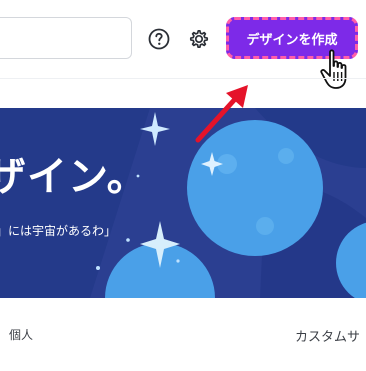 The height and width of the screenshot is (371, 366). I want to click on tab-custom-size: カスタムサ, so click(327, 335).